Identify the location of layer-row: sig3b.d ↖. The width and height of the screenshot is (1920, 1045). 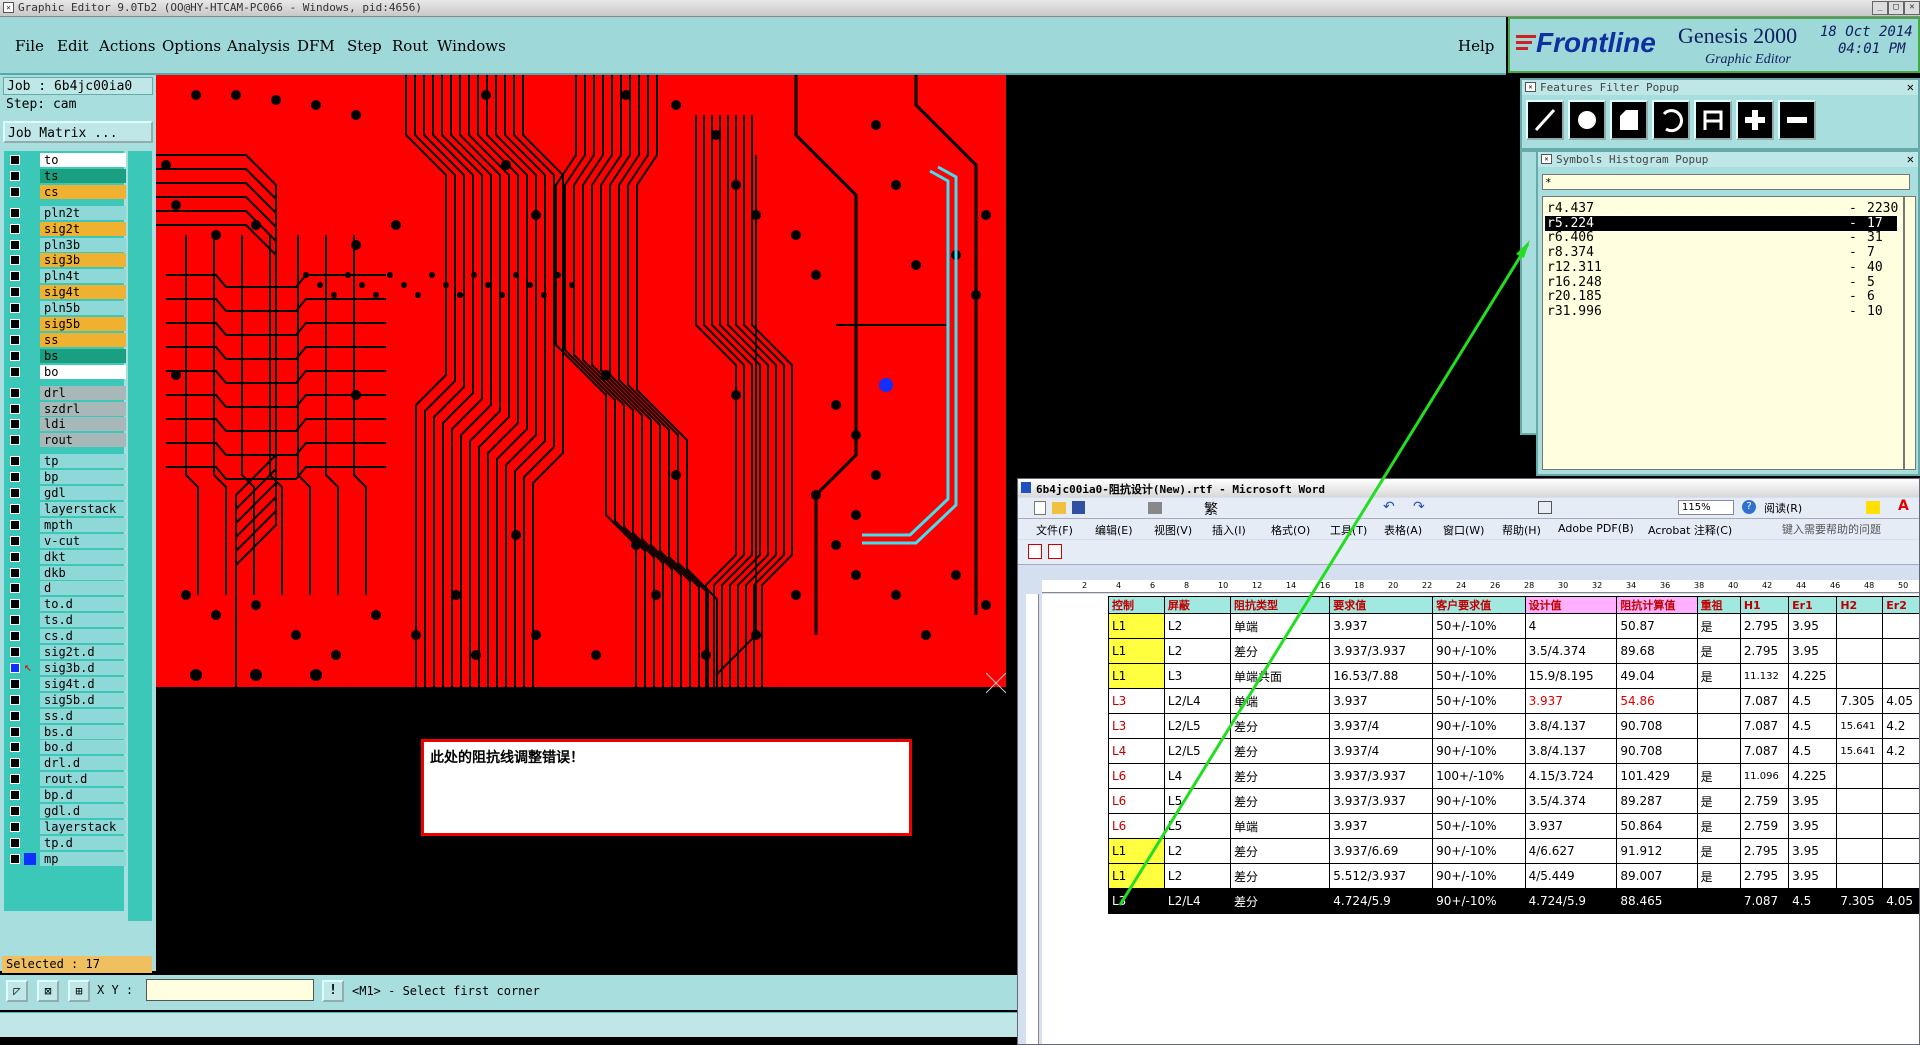
(66, 668).